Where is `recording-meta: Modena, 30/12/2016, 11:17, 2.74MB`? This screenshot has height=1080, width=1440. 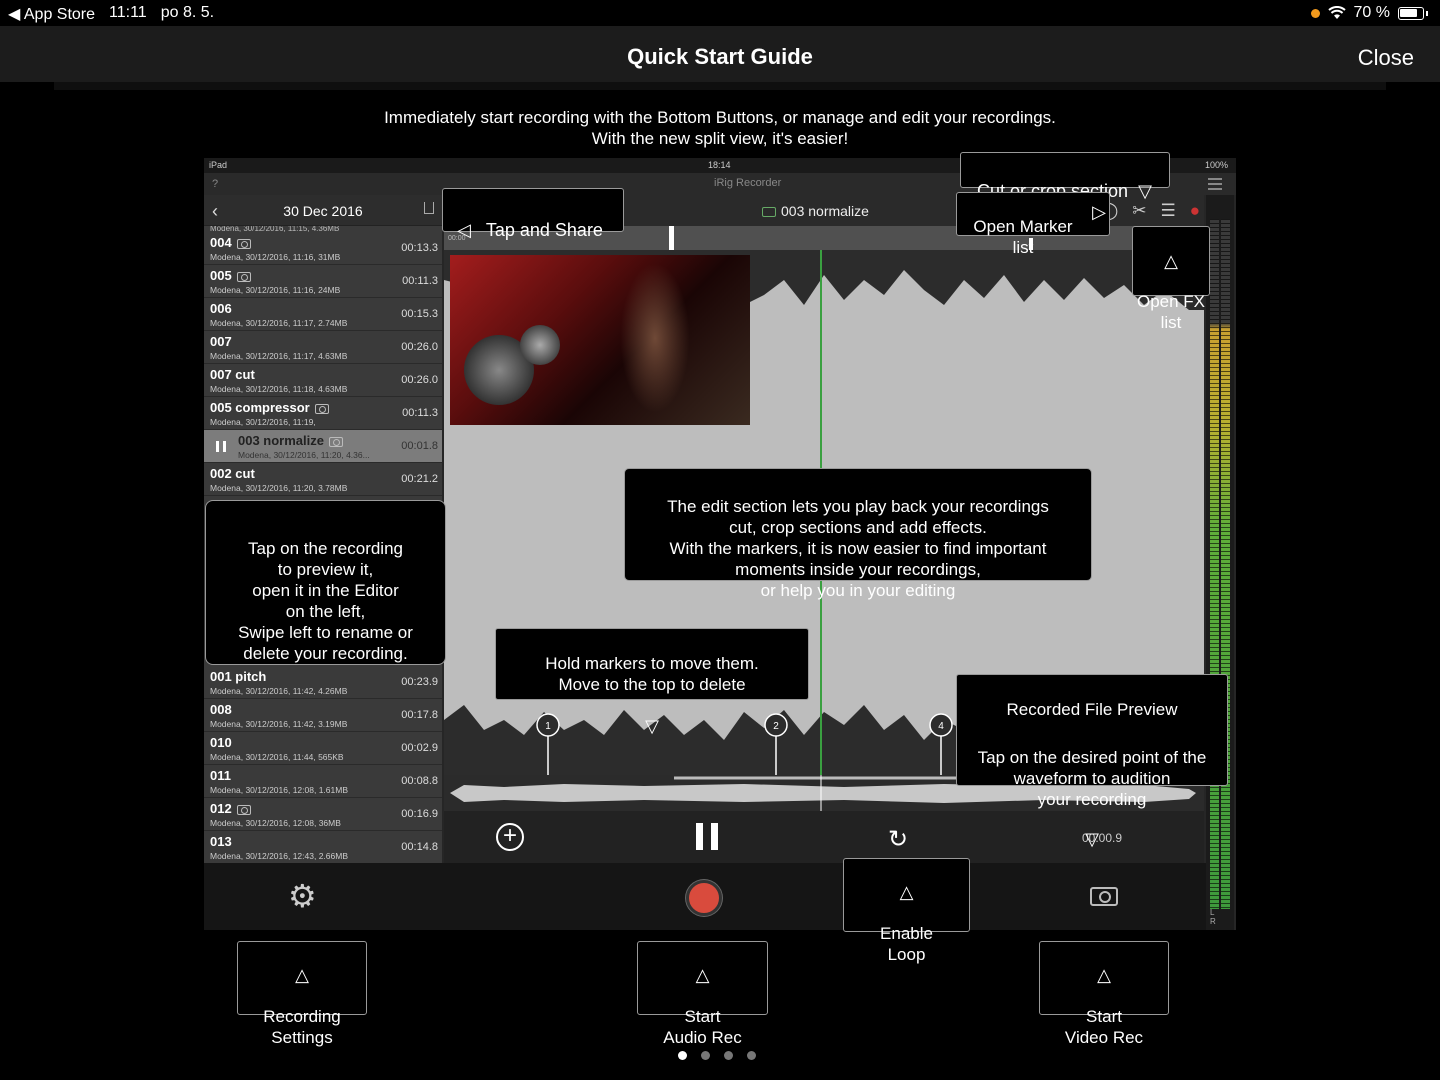 recording-meta: Modena, 30/12/2016, 11:17, 2.74MB is located at coordinates (279, 323).